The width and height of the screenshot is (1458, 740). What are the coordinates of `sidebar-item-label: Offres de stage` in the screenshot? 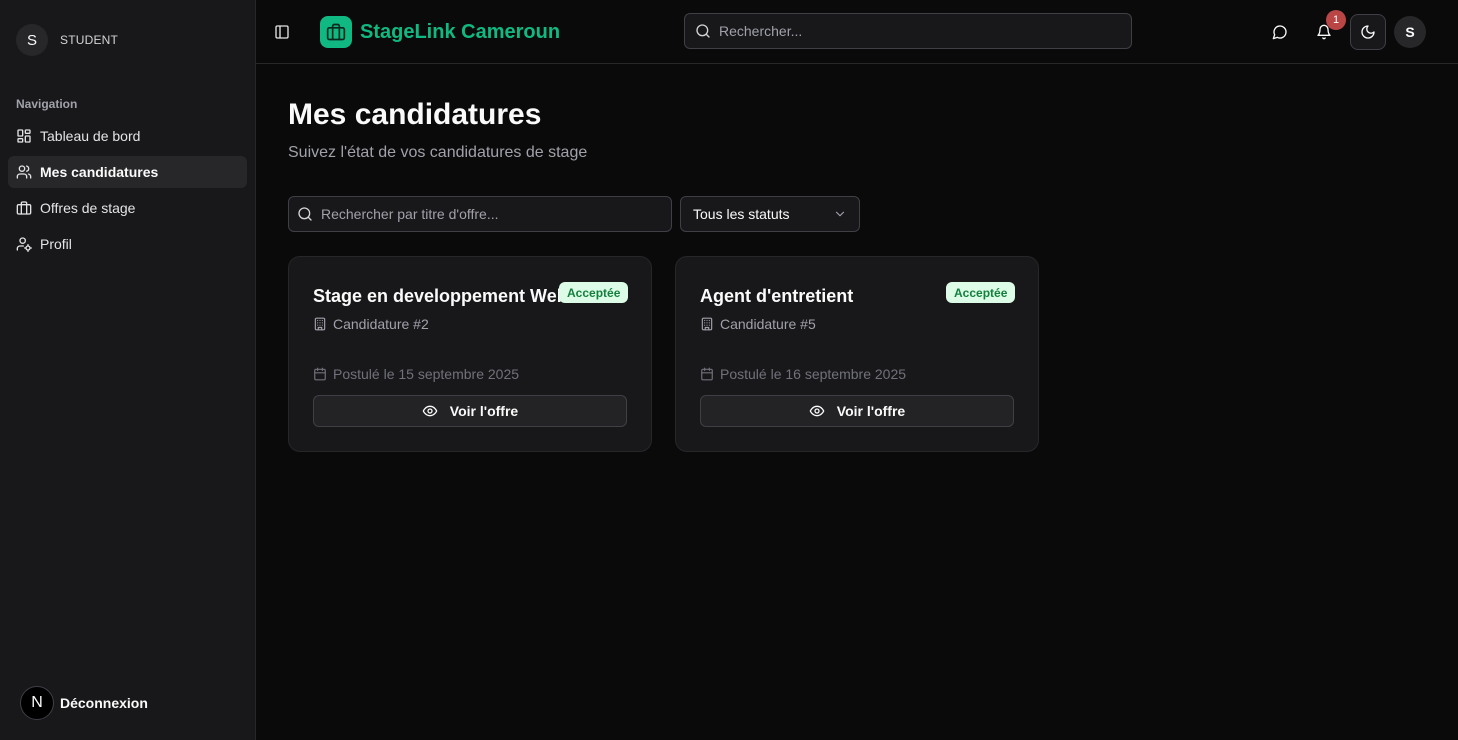 It's located at (88, 208).